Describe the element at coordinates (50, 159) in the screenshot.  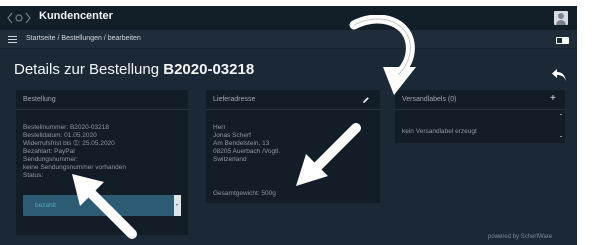
I see `tracking-label: Sendungsnummer:` at that location.